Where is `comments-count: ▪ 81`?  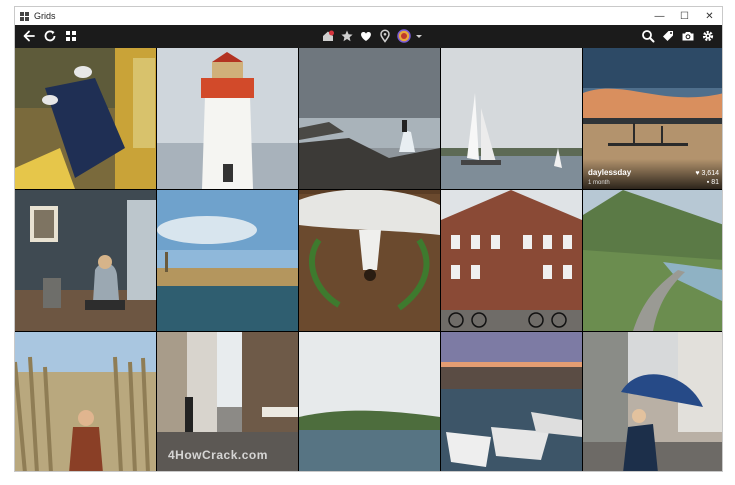
comments-count: ▪ 81 is located at coordinates (712, 182).